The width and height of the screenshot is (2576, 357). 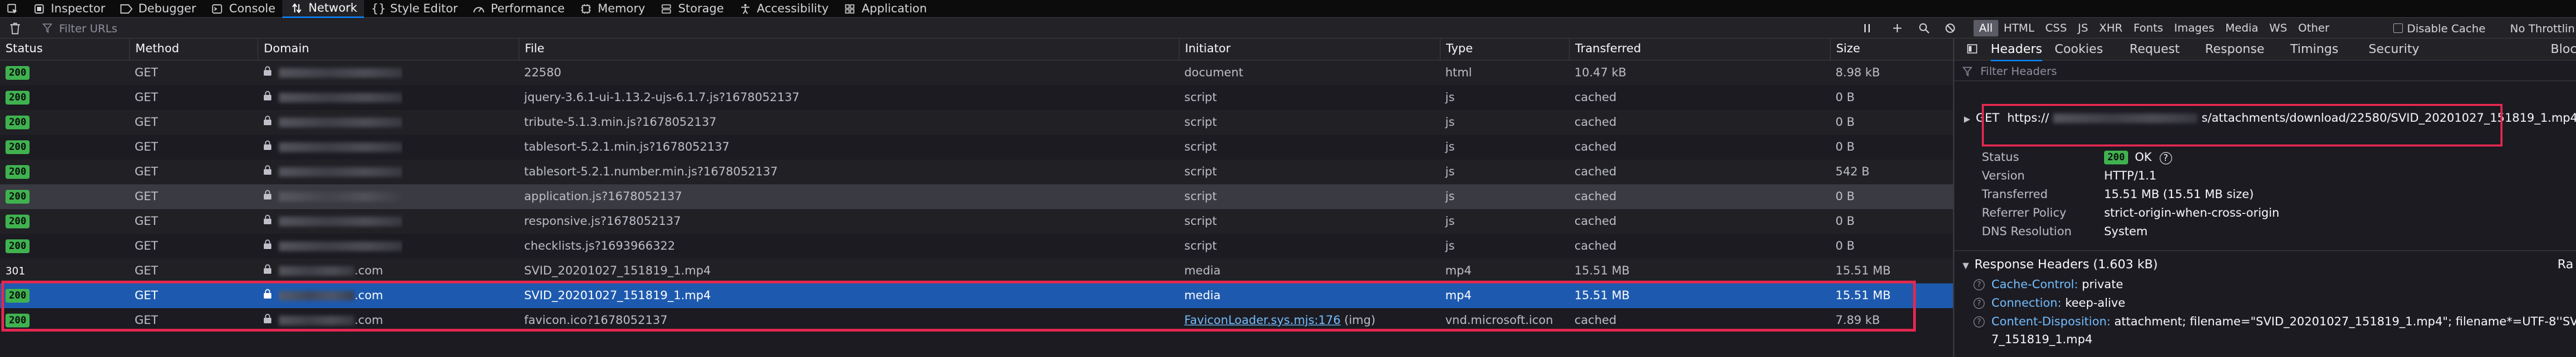 What do you see at coordinates (15, 29) in the screenshot?
I see `clear-requests-button` at bounding box center [15, 29].